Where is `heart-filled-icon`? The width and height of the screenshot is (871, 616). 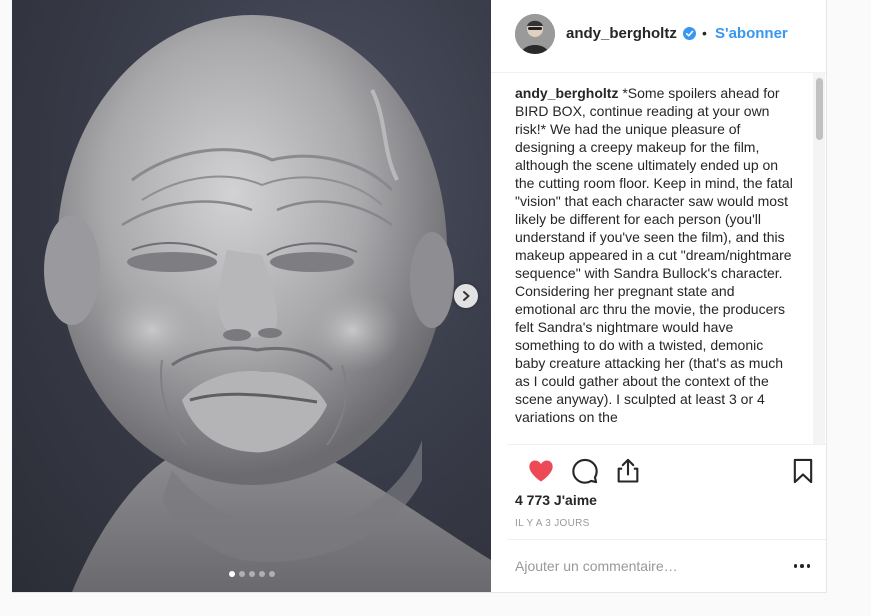
heart-filled-icon is located at coordinates (541, 471).